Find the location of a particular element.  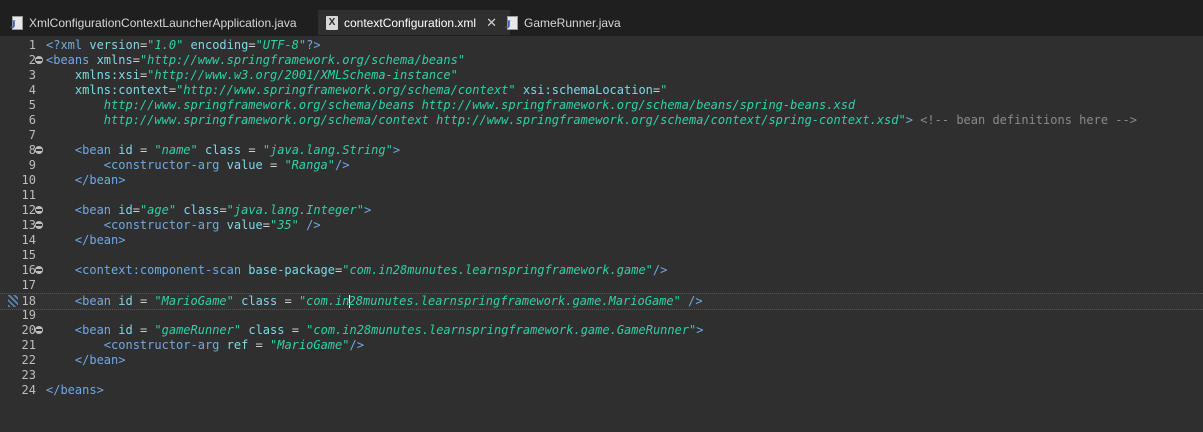

code-text: <constructor-arg ref = "MarioGame"/> is located at coordinates (205, 345).